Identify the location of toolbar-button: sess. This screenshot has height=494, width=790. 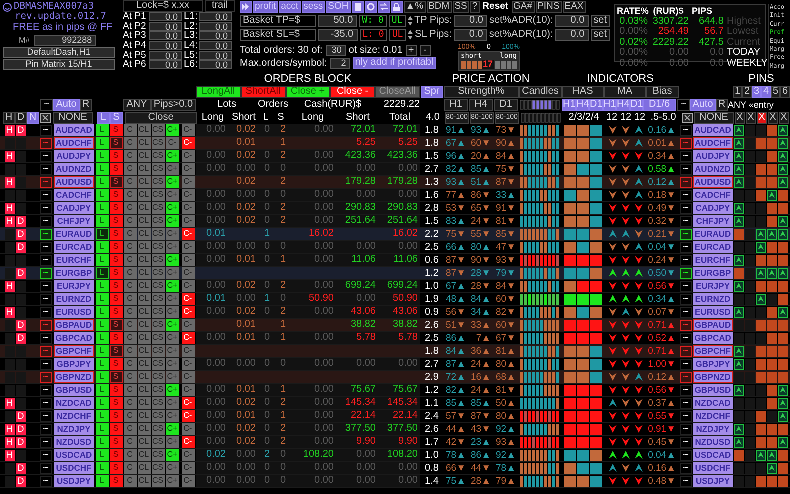
(314, 7).